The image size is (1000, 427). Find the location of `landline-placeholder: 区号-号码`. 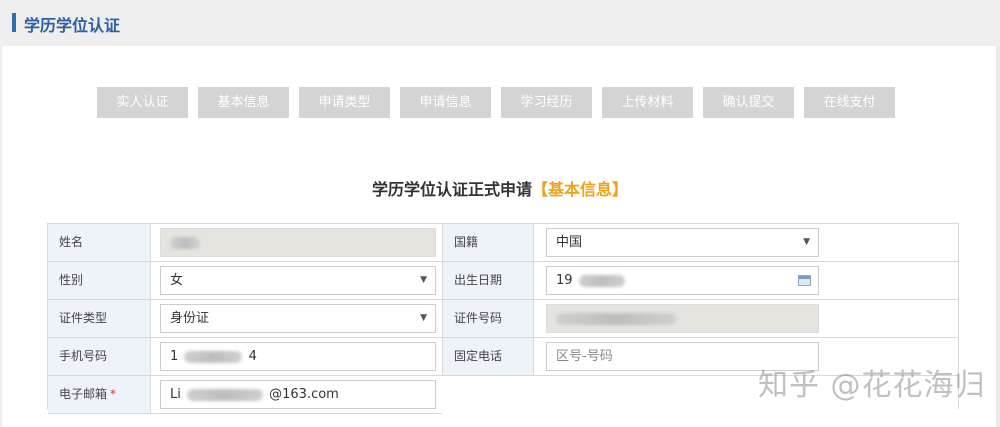

landline-placeholder: 区号-号码 is located at coordinates (584, 356).